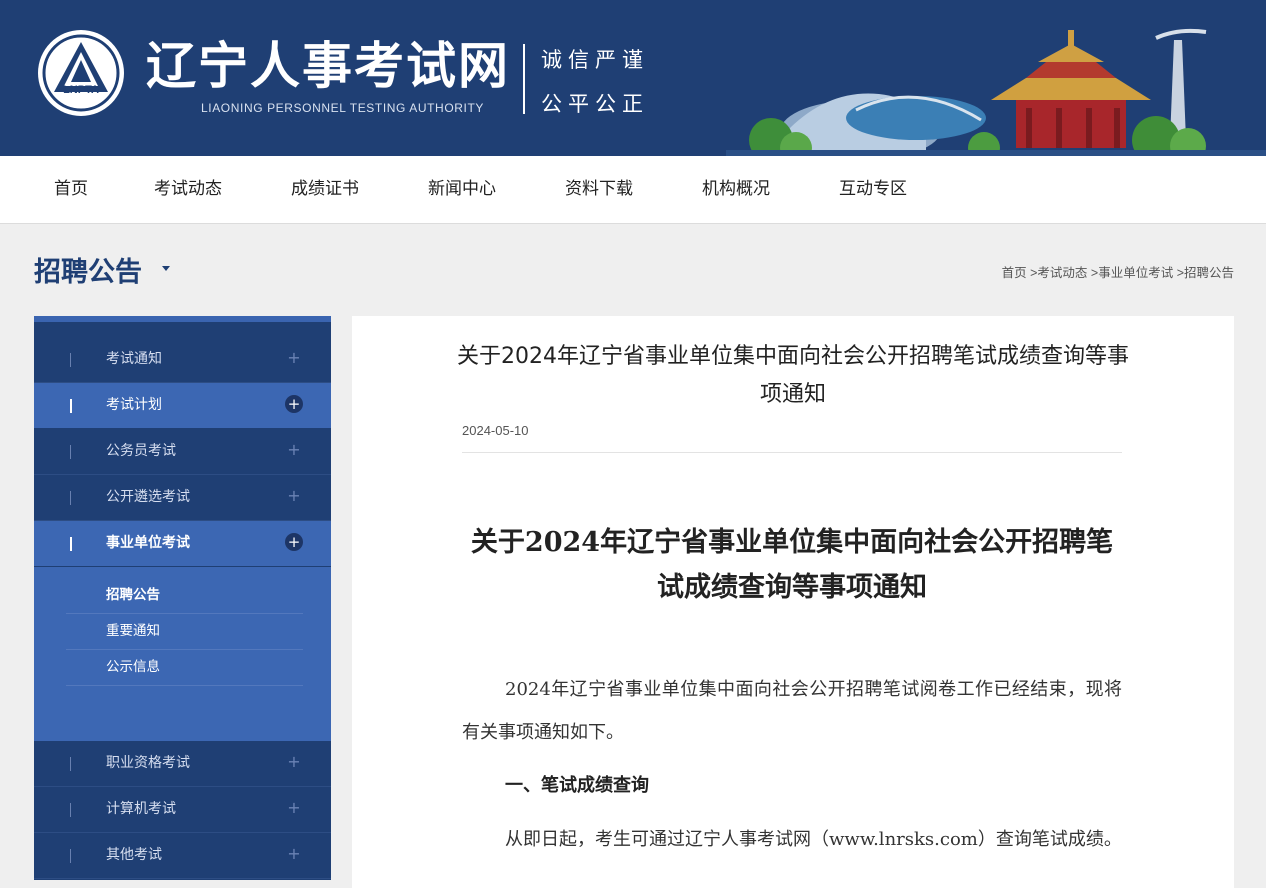  Describe the element at coordinates (141, 809) in the screenshot. I see `sidebar-item-label: 计算机考试` at that location.